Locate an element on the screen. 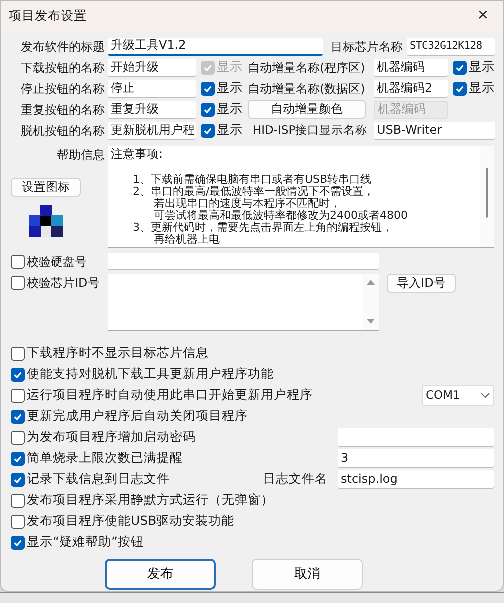  text-field: STC32G12K128 is located at coordinates (451, 47).